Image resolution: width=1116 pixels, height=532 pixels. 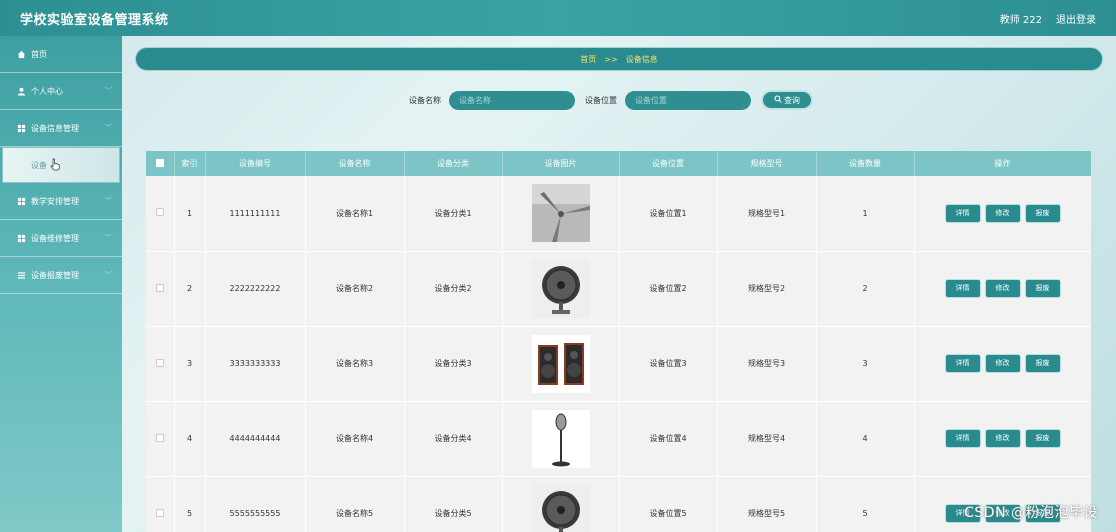 I want to click on name-cell: 设备名称4, so click(x=355, y=438).